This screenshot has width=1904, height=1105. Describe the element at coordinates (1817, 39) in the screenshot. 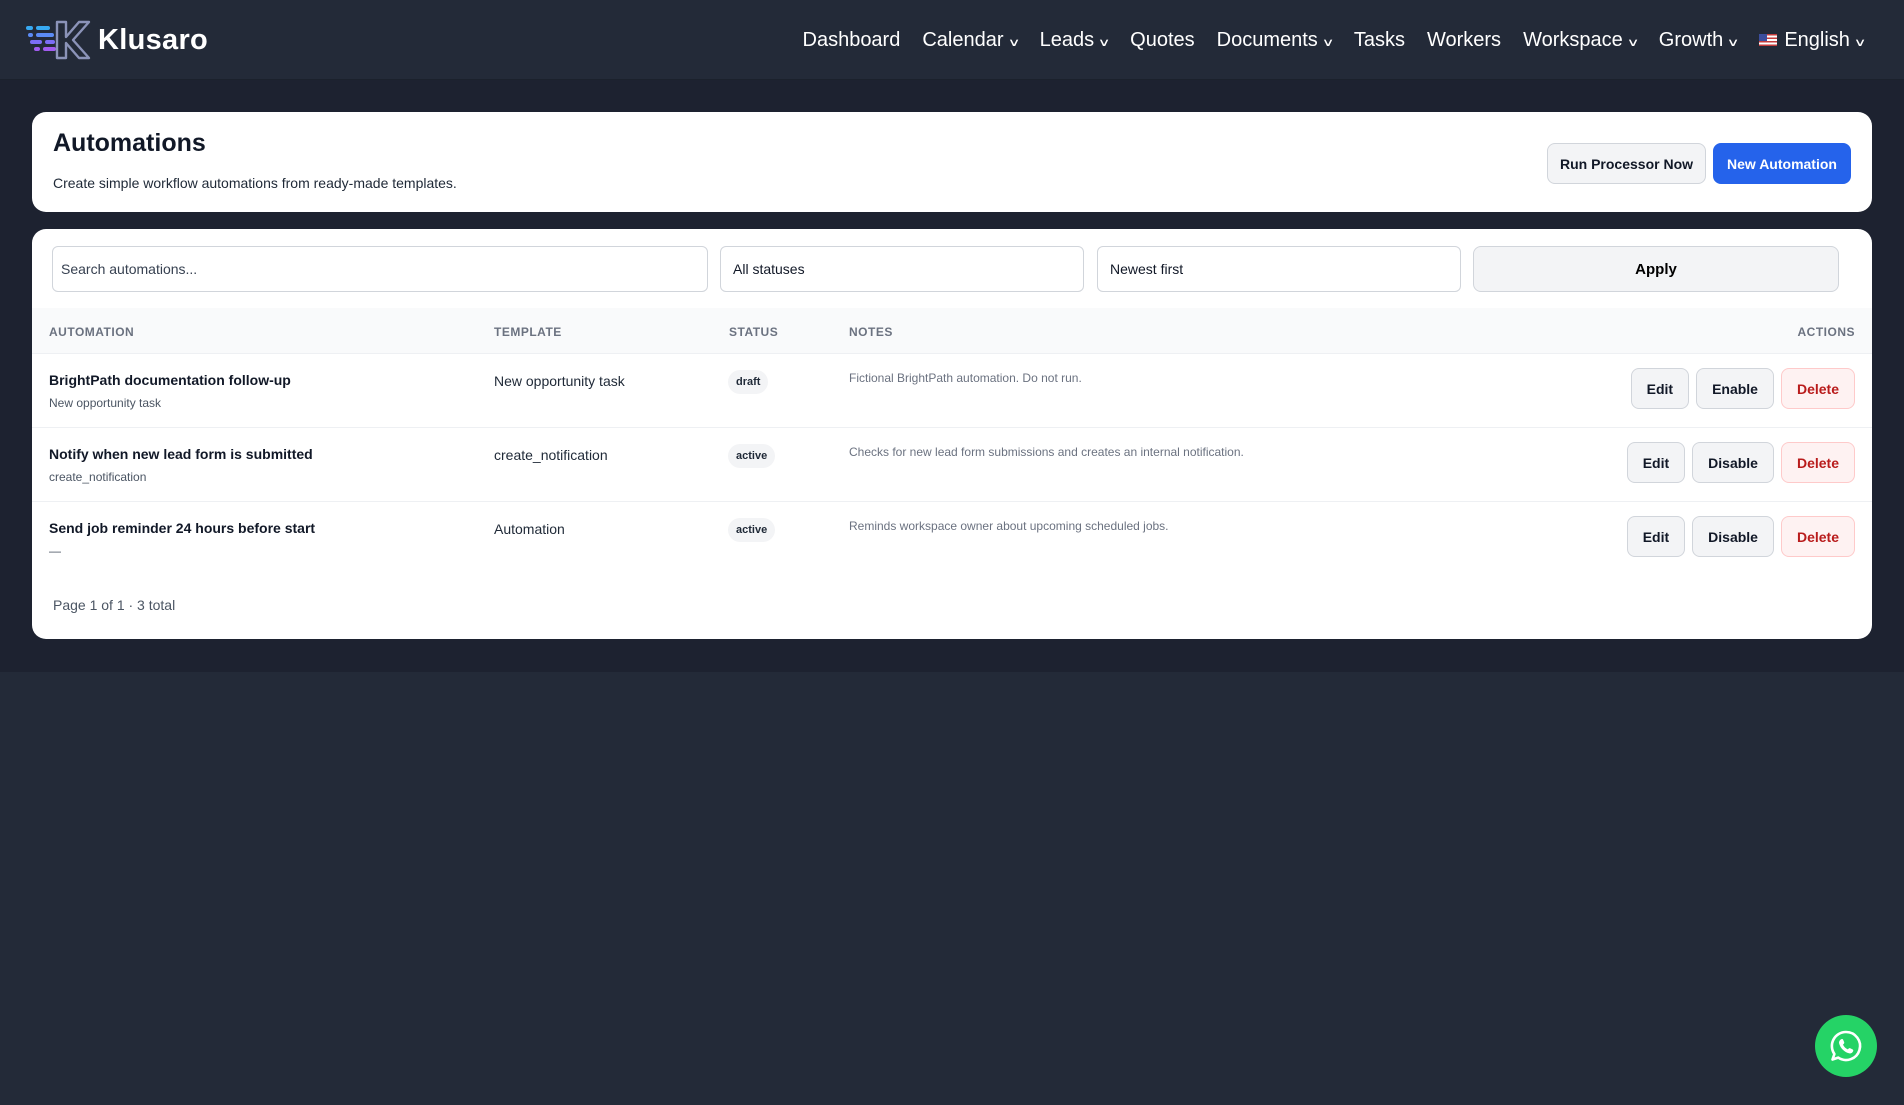

I see `language-label: English` at that location.